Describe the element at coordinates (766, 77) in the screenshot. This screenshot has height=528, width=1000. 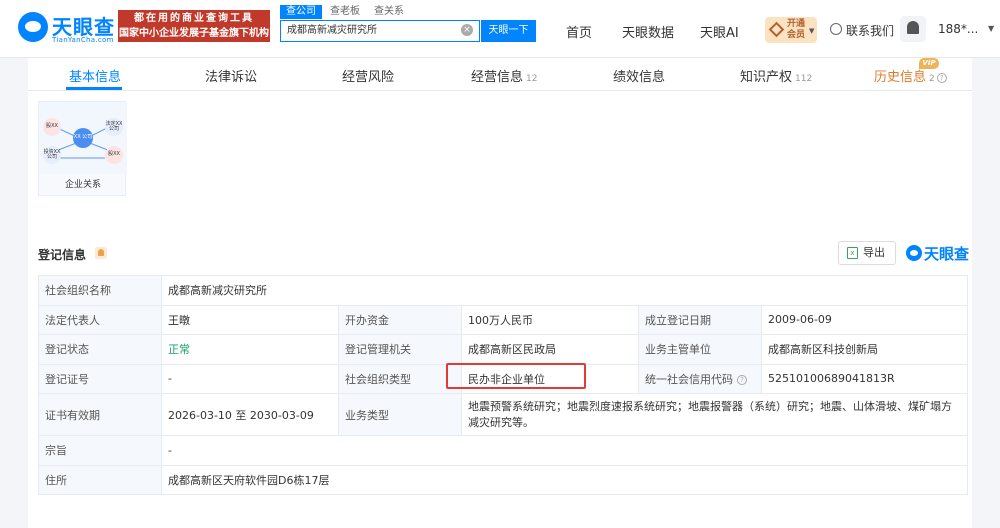
I see `tab-label: 知识产权` at that location.